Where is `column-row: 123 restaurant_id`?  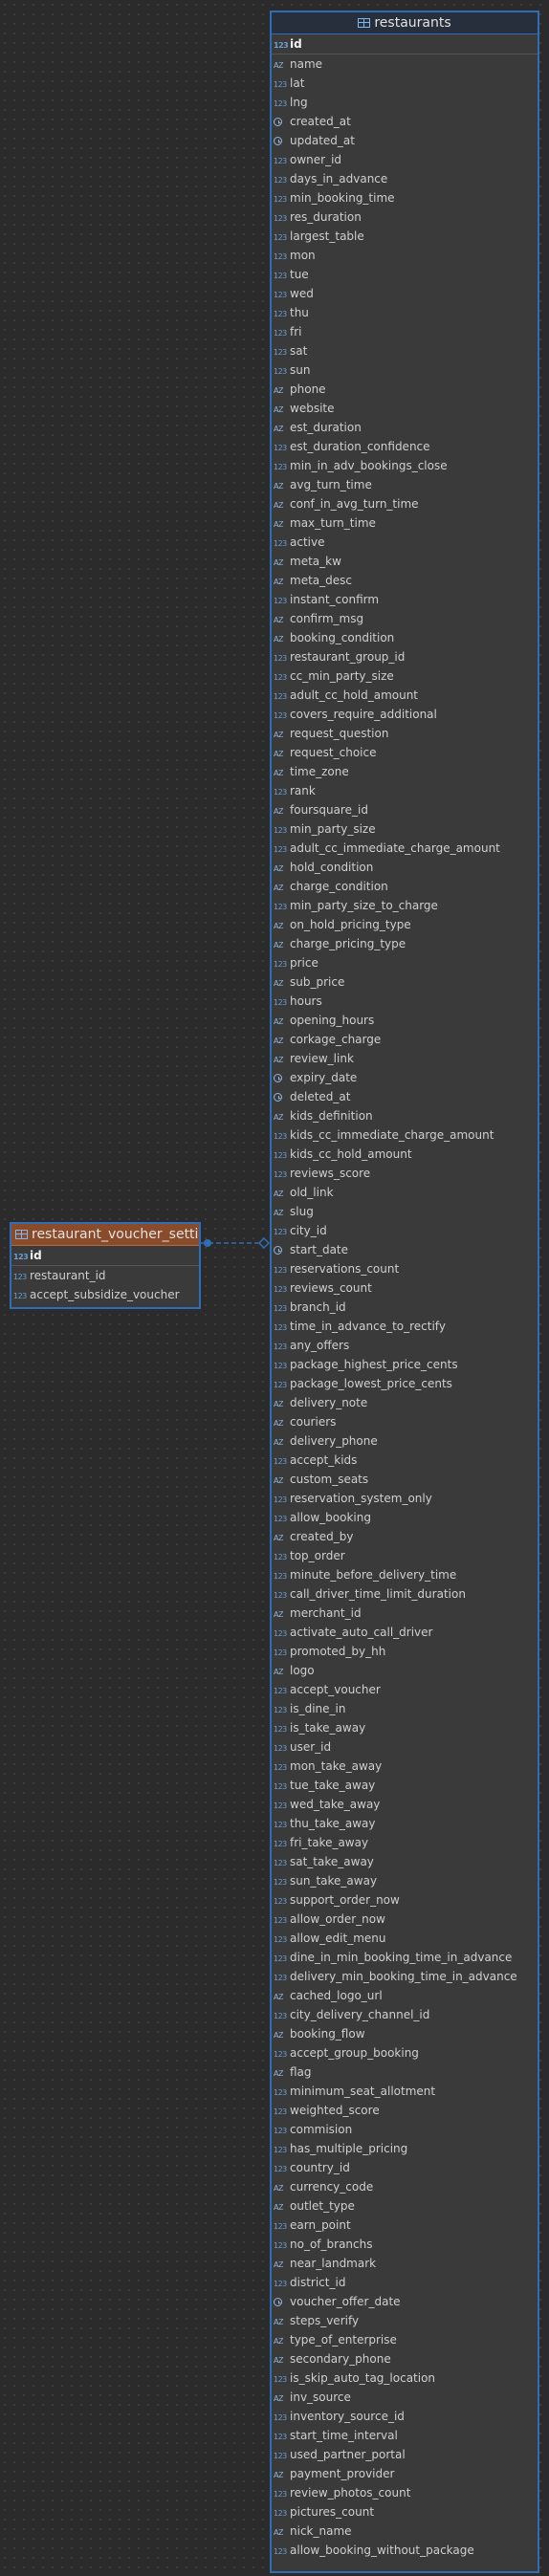
column-row: 123 restaurant_id is located at coordinates (105, 1275).